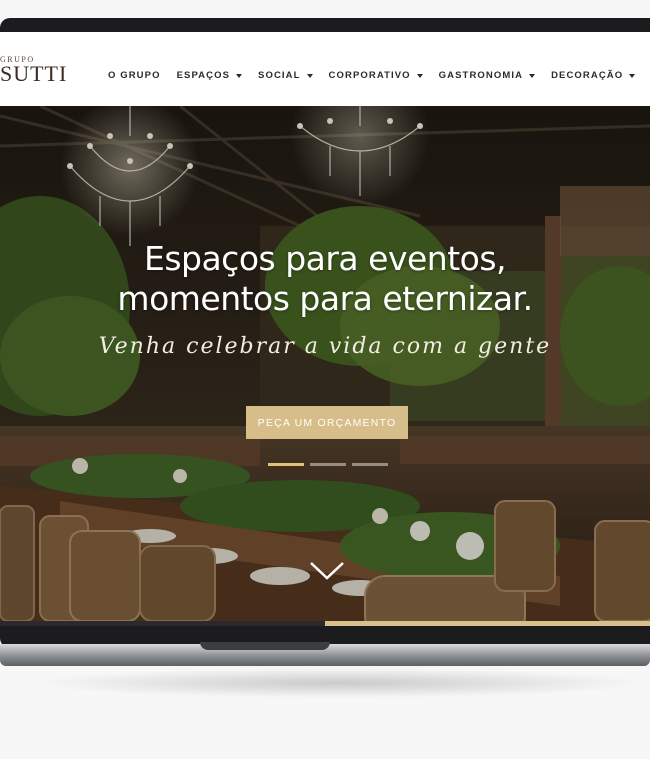 The width and height of the screenshot is (650, 759). Describe the element at coordinates (327, 422) in the screenshot. I see `request-quote-button: PEÇA UM ORÇAMENTO` at that location.